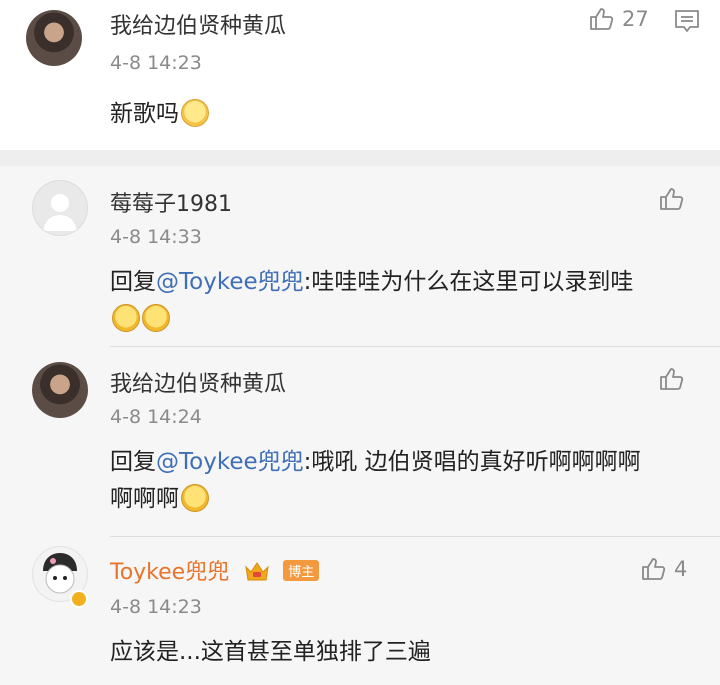  I want to click on tongue-smile-emoji-icon, so click(195, 113).